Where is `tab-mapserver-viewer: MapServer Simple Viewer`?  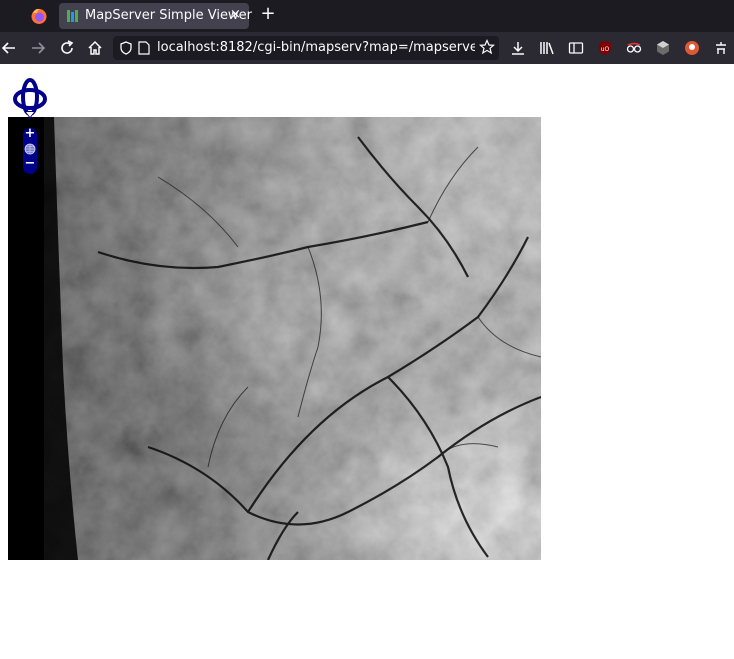 tab-mapserver-viewer: MapServer Simple Viewer is located at coordinates (155, 16).